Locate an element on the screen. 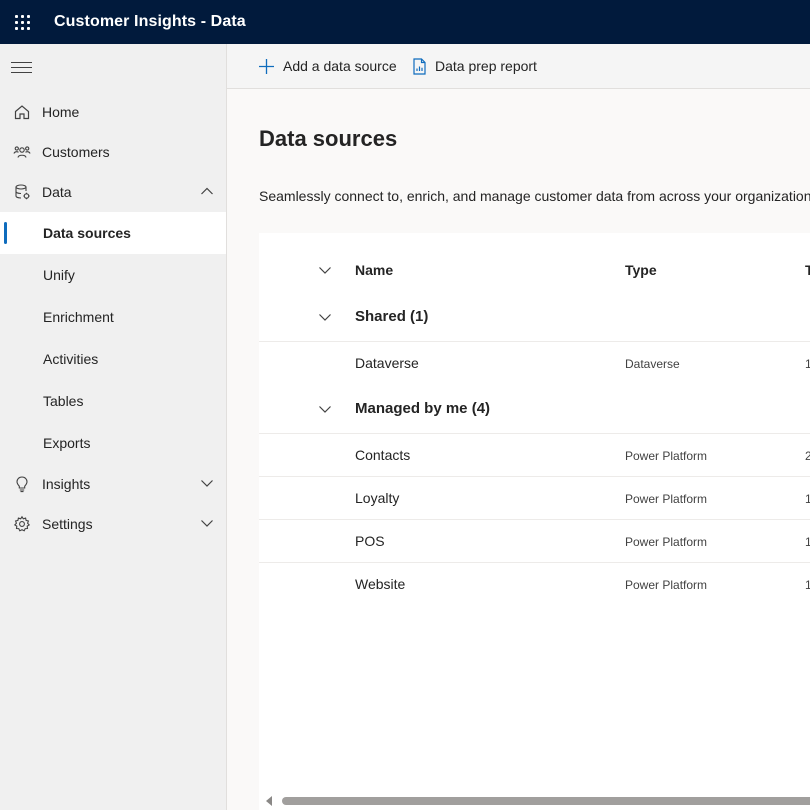  row-name: Contacts is located at coordinates (382, 455).